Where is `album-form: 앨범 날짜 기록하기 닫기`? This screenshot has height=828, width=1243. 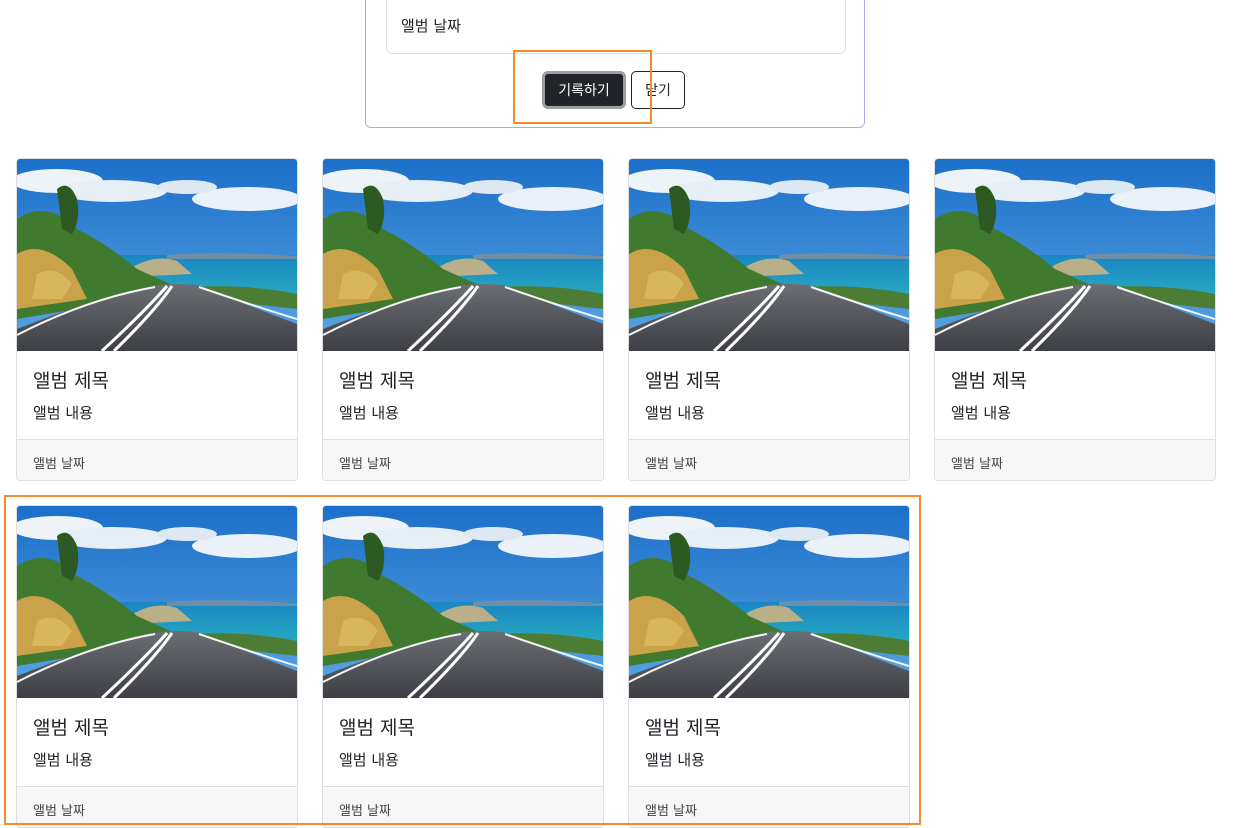 album-form: 앨범 날짜 기록하기 닫기 is located at coordinates (615, 64).